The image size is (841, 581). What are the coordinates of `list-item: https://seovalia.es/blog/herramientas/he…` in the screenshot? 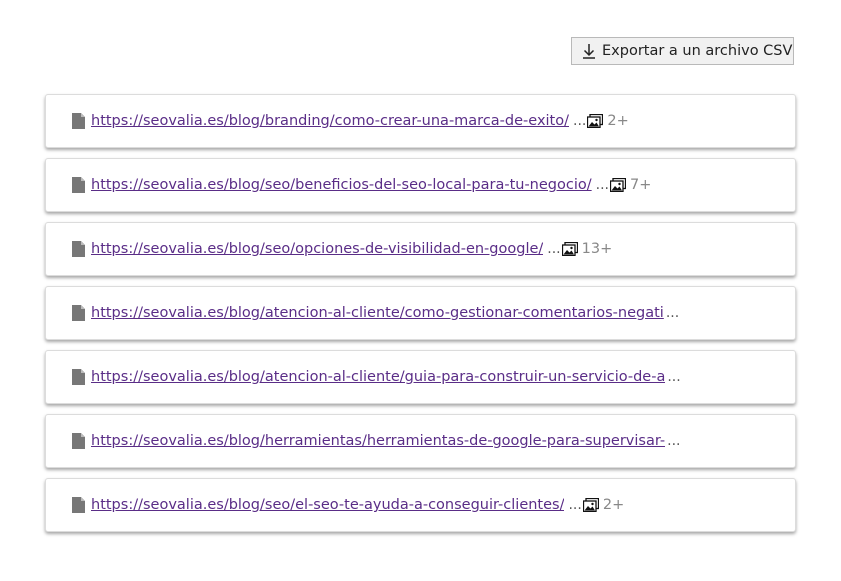 It's located at (420, 441).